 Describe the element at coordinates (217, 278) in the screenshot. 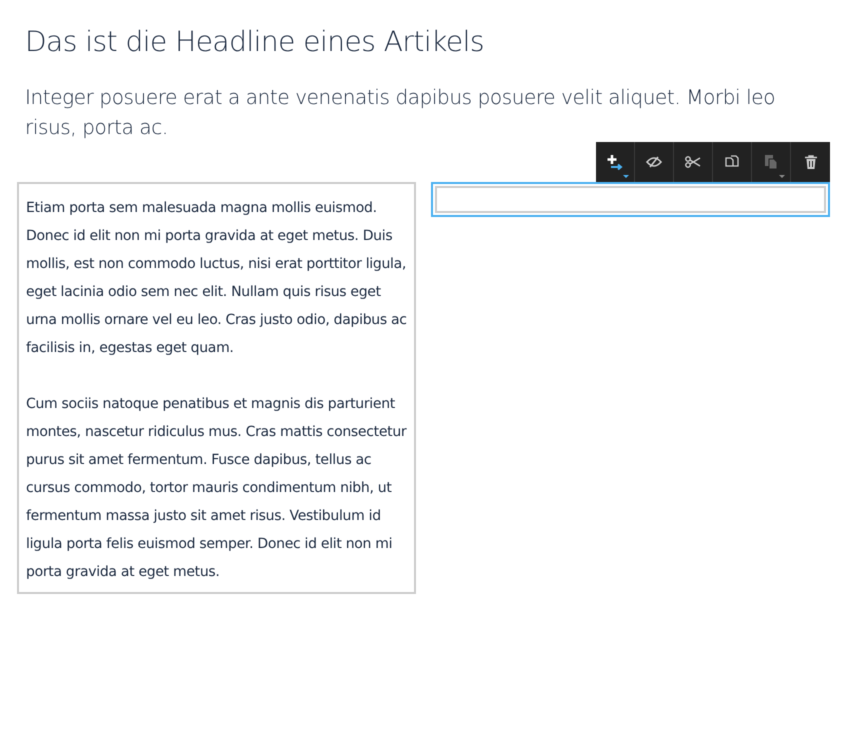

I see `paragraph: Etiam porta sem malesuada magna mollis euismod. Donec id elit non mi porta gravida at eget metus. Duis mollis, est non commodo luctus, nisi erat porttitor ligula, eget lacinia odio sem nec elit. Nullam quis risus eget urna mollis ornare vel eu leo. Cras justo odio, dapibus ac facilisis in, egestas eget quam.` at that location.